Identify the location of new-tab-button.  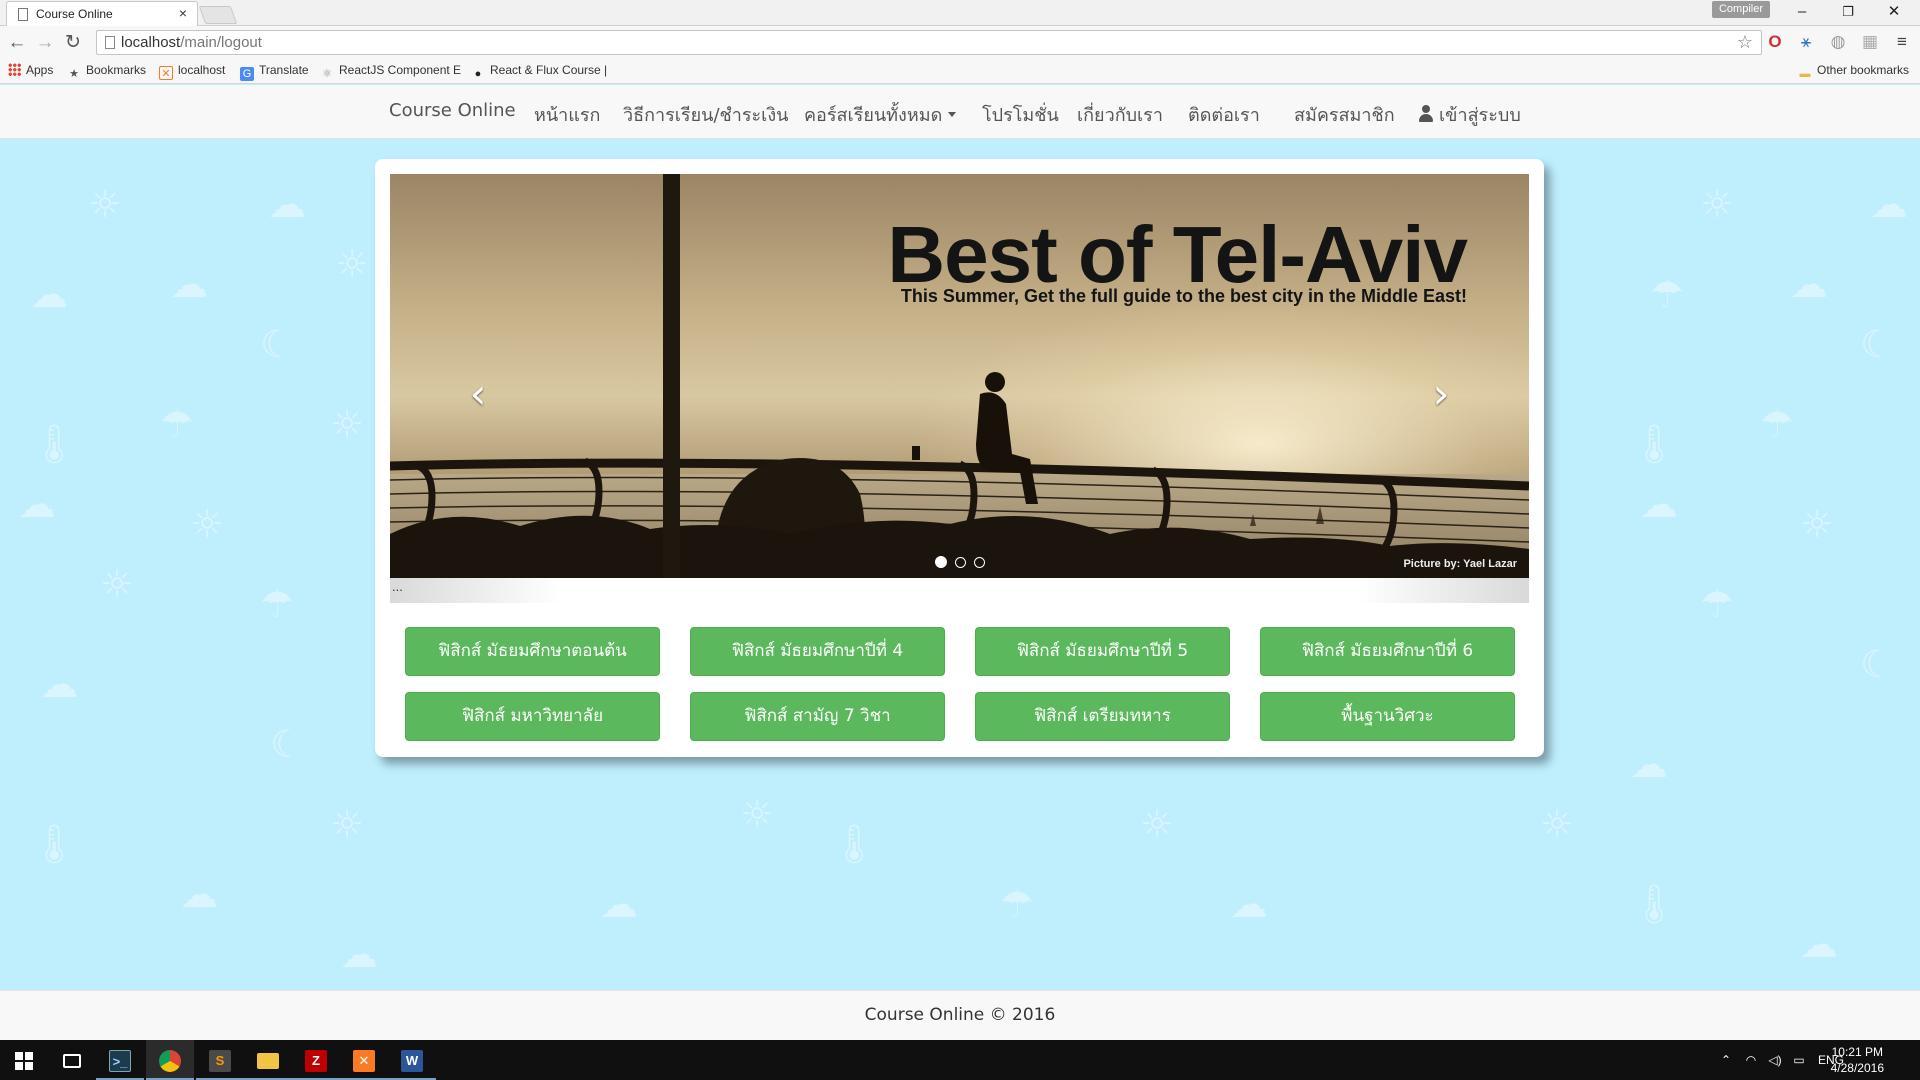
(218, 15).